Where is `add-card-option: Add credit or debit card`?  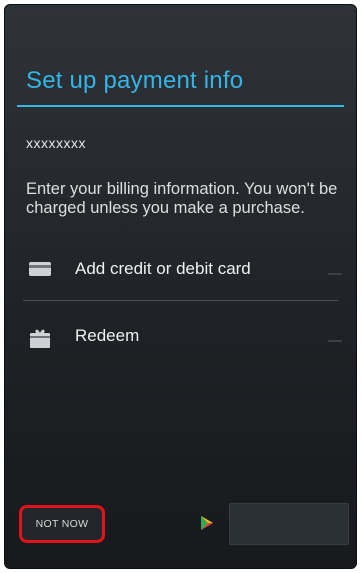 add-card-option: Add credit or debit card is located at coordinates (180, 269).